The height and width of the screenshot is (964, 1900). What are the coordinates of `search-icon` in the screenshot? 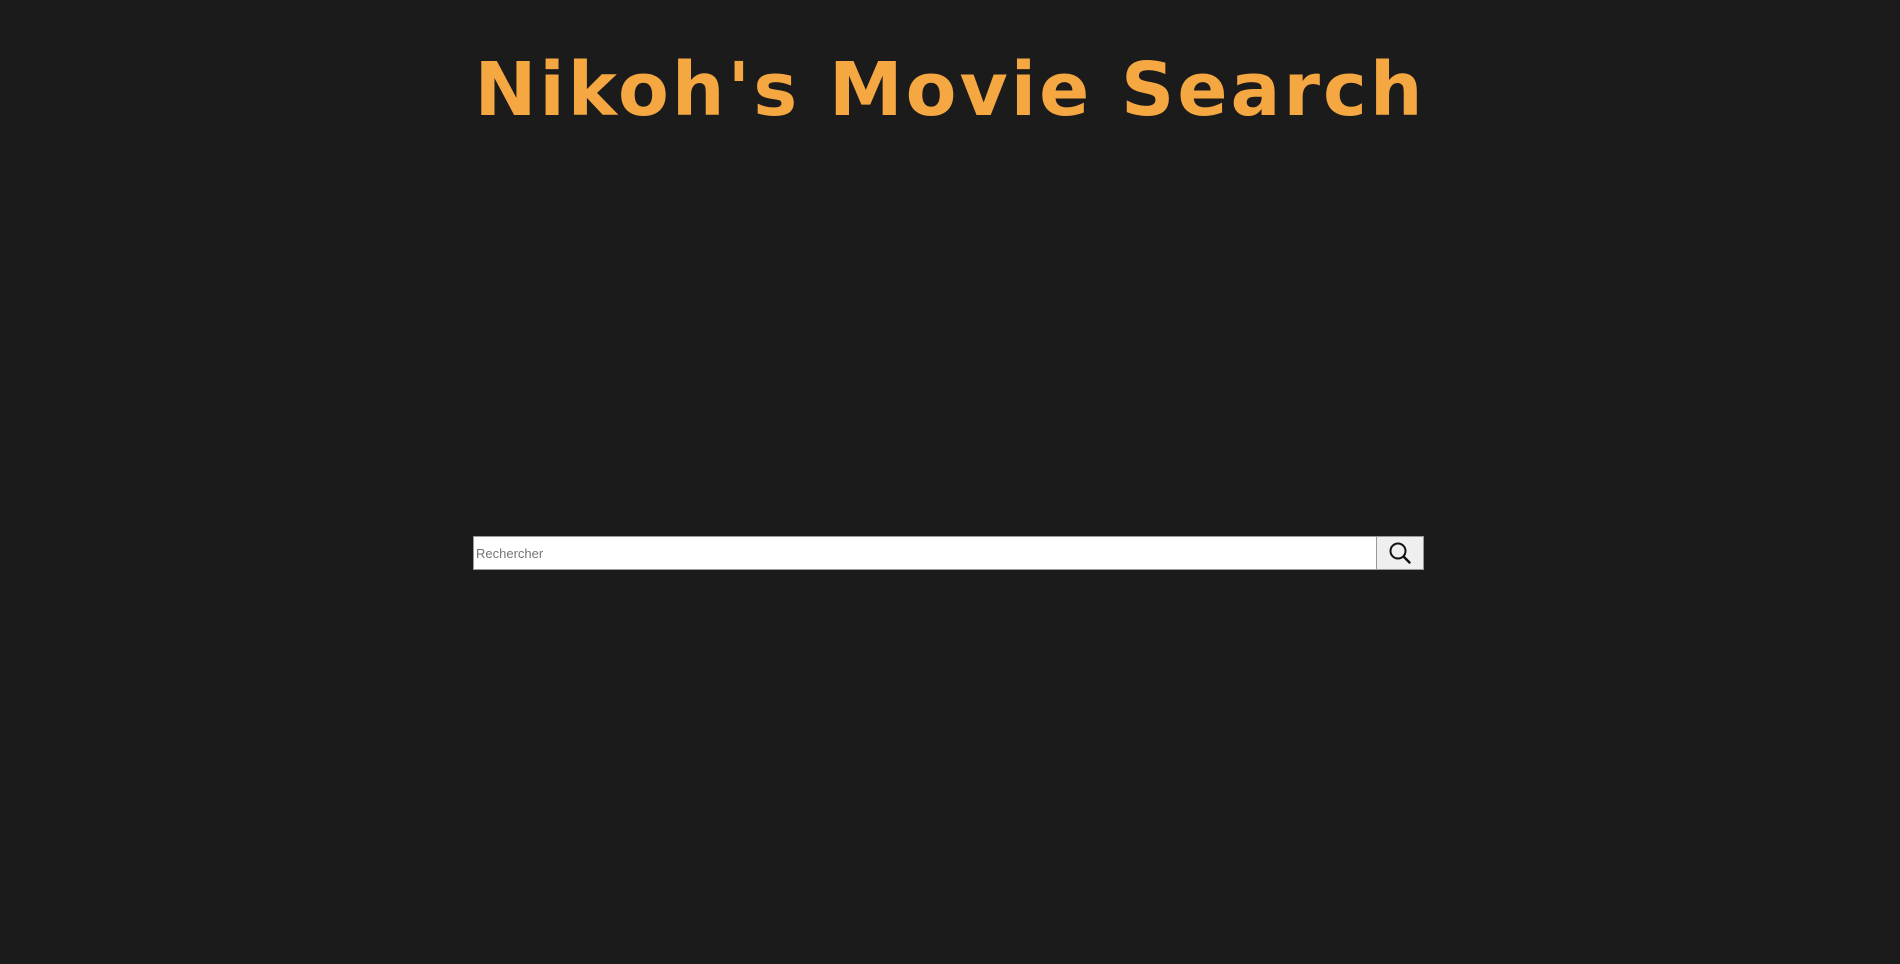 It's located at (1400, 553).